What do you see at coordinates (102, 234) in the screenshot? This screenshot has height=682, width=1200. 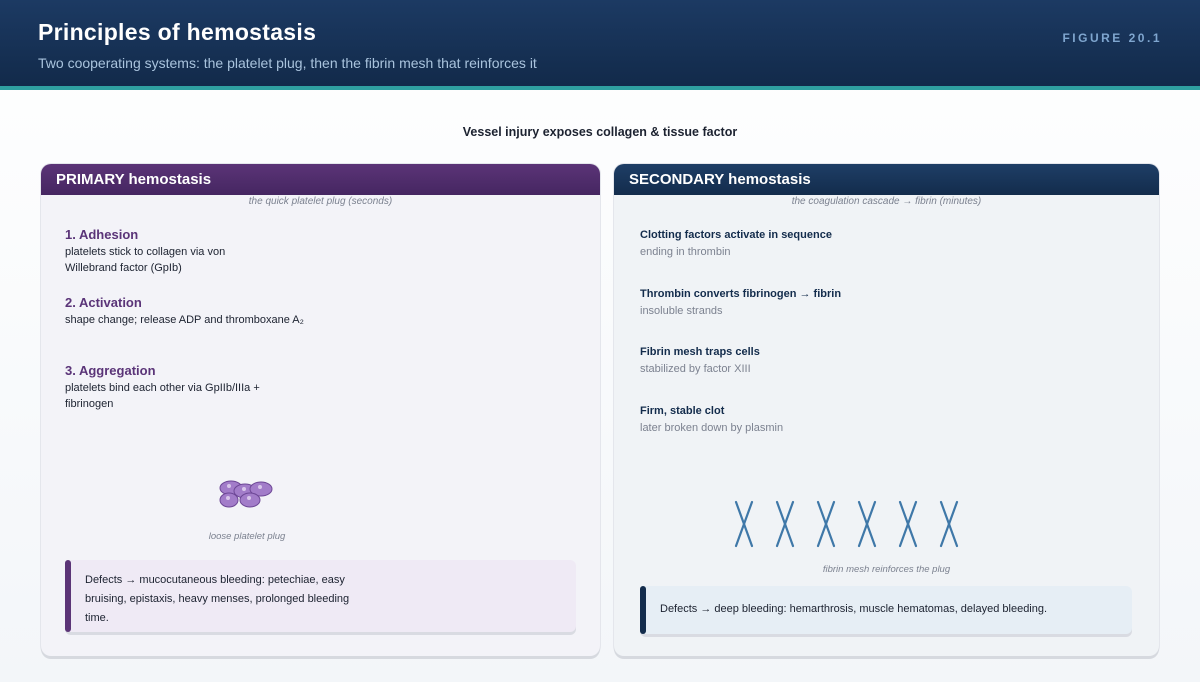 I see `primary-step-heading: 1. Adhesion` at bounding box center [102, 234].